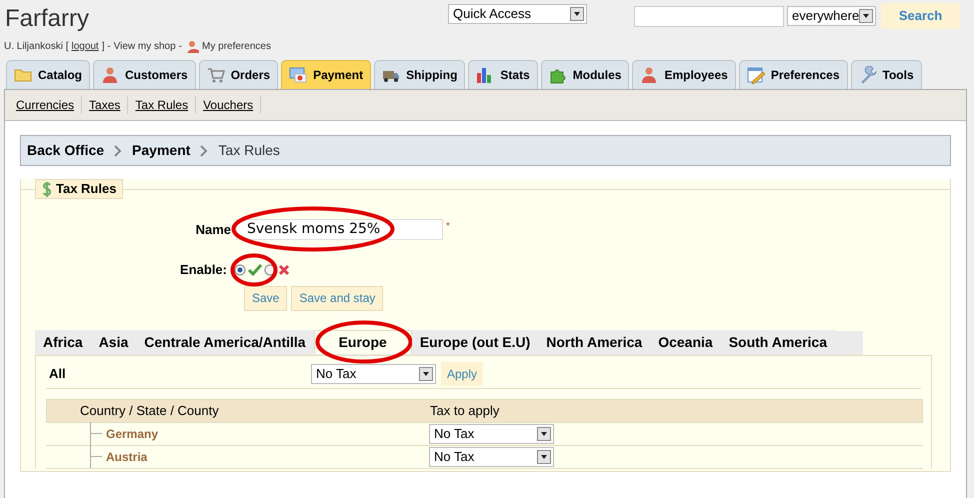  Describe the element at coordinates (132, 433) in the screenshot. I see `country-name: Germany` at that location.